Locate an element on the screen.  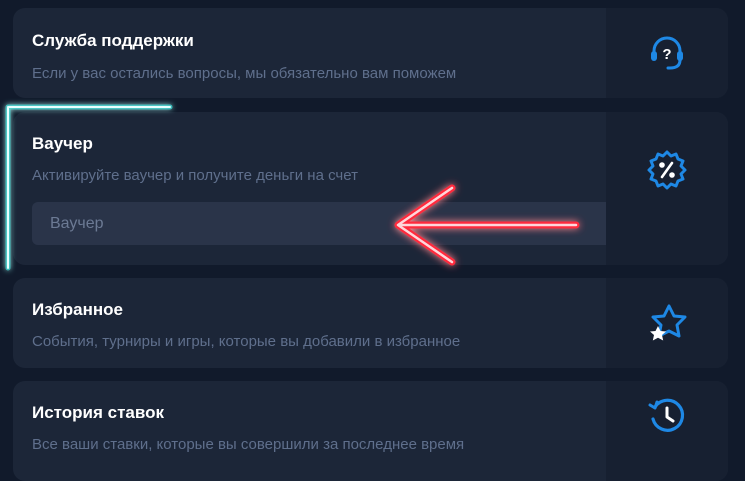
bet-history-title: История ставок is located at coordinates (98, 412).